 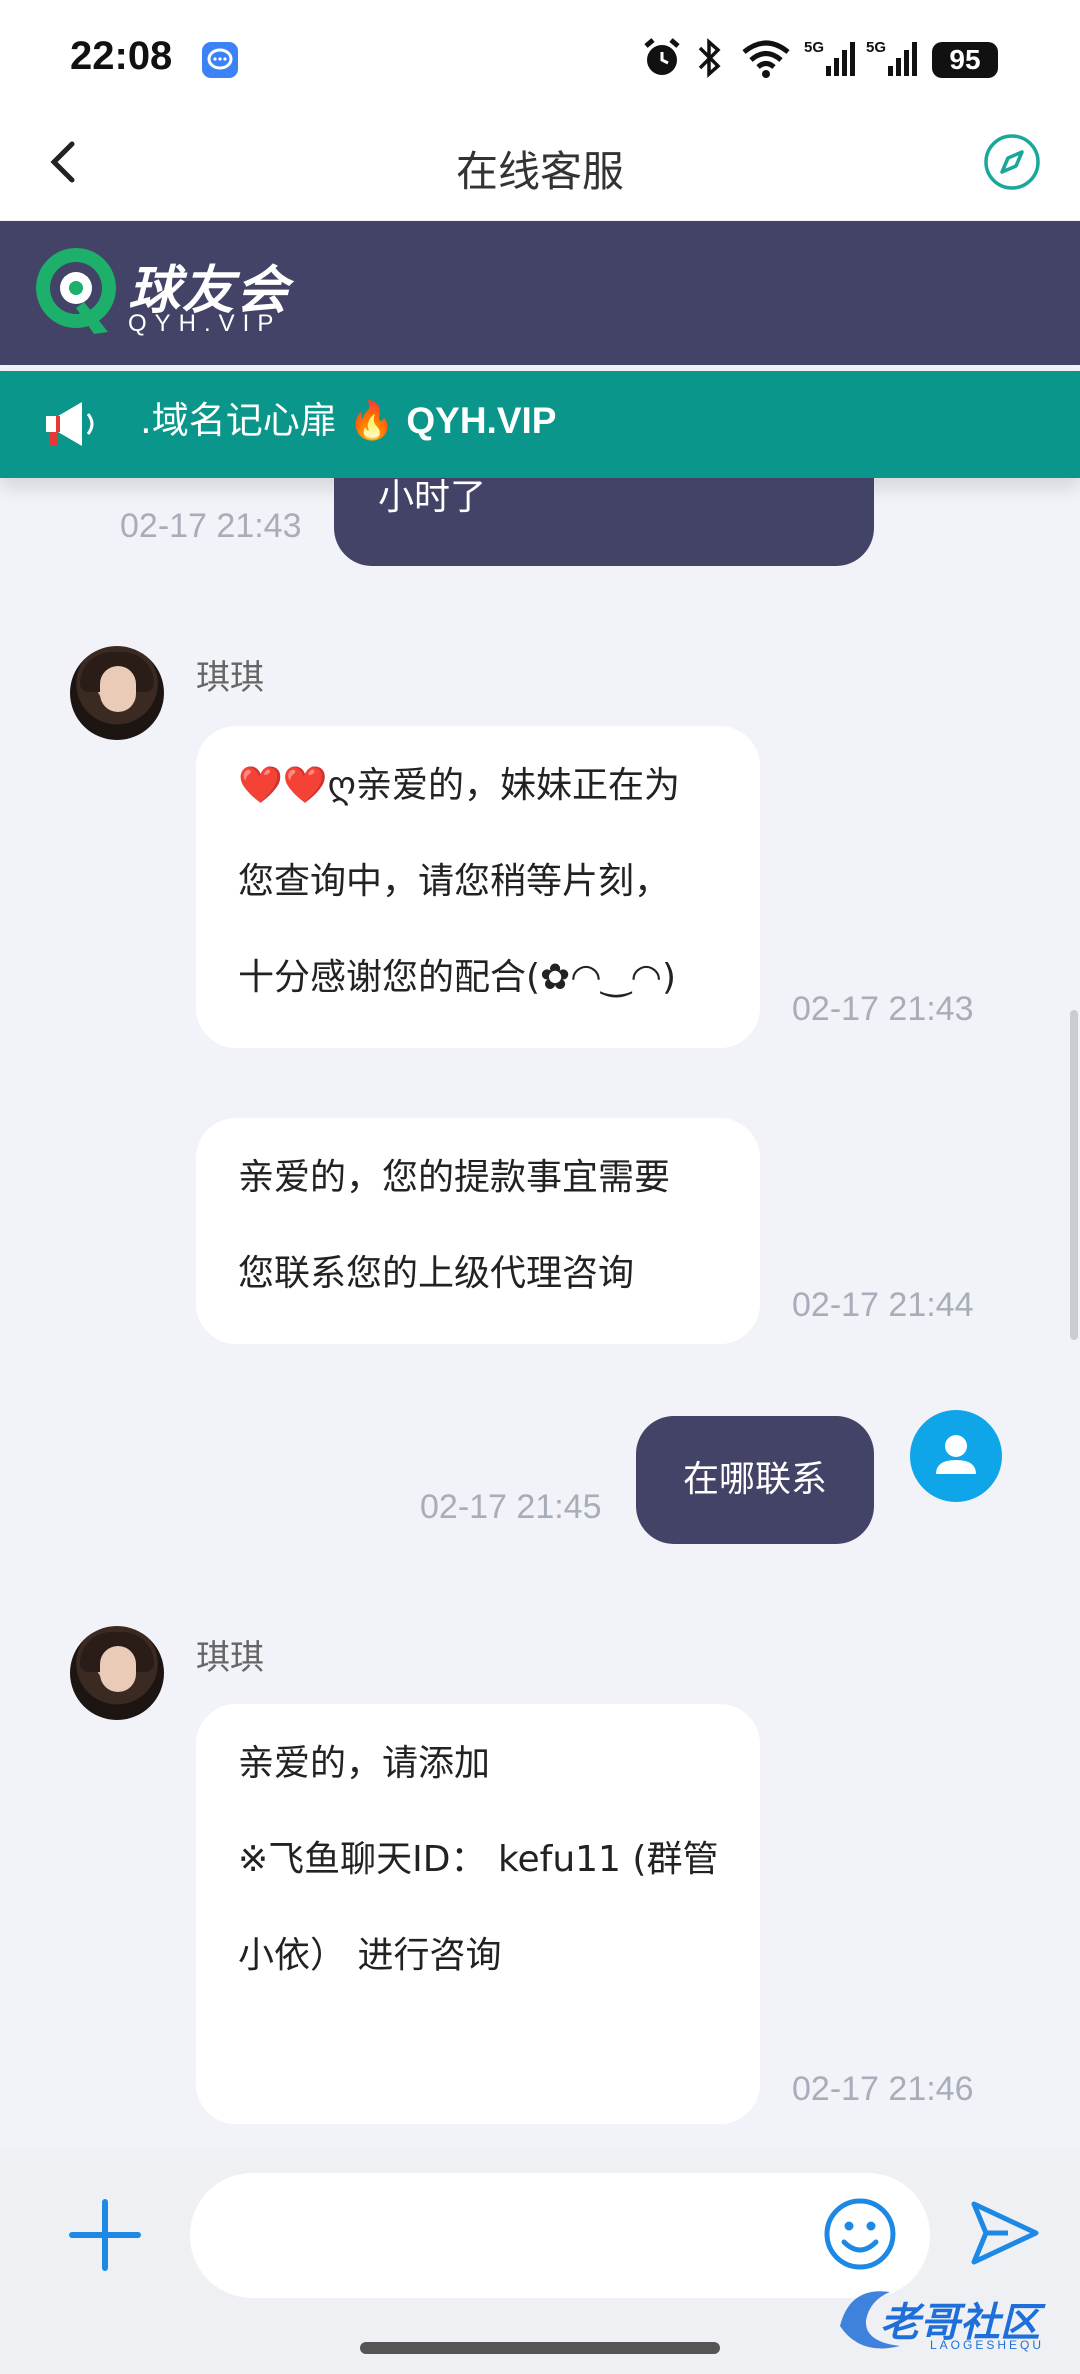 I want to click on notice-domain: QYH.VIP, so click(x=481, y=420).